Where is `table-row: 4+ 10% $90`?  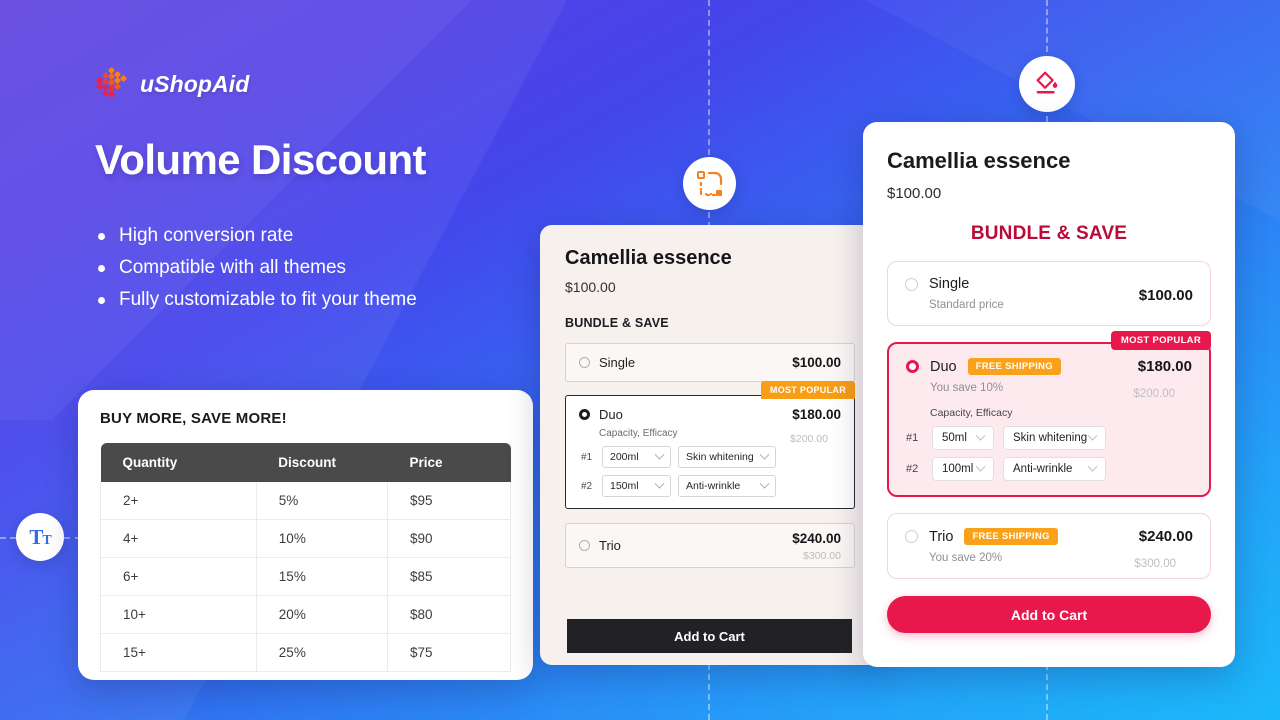 table-row: 4+ 10% $90 is located at coordinates (306, 538).